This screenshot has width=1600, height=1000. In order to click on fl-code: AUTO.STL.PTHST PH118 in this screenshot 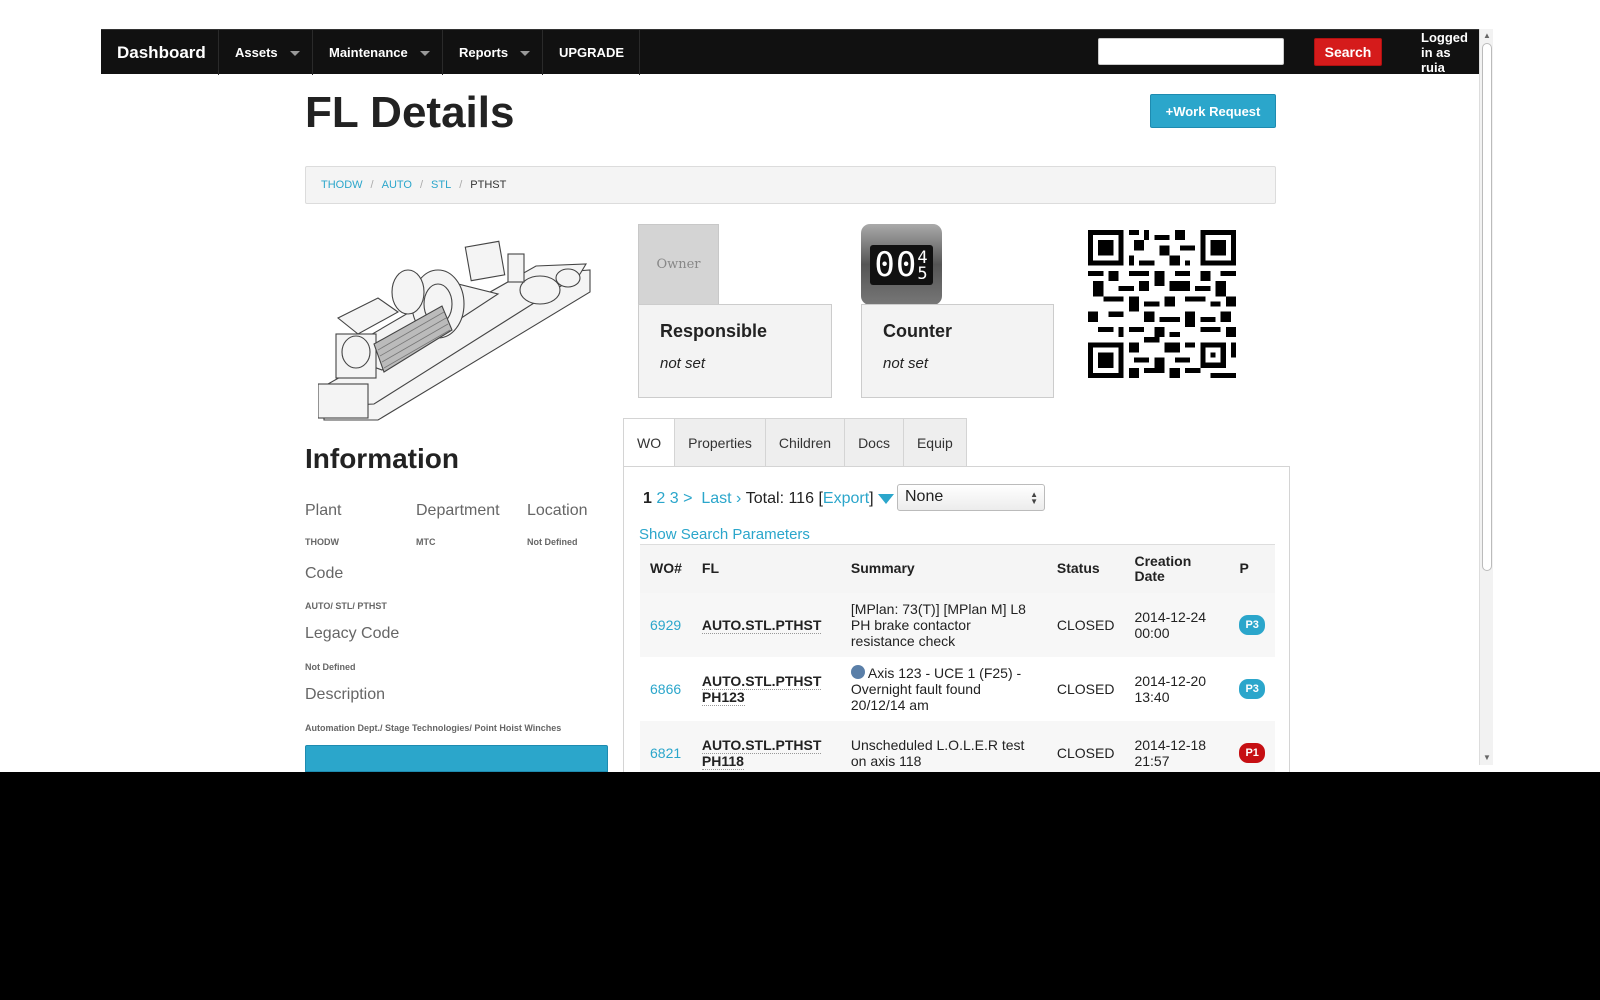, I will do `click(761, 753)`.